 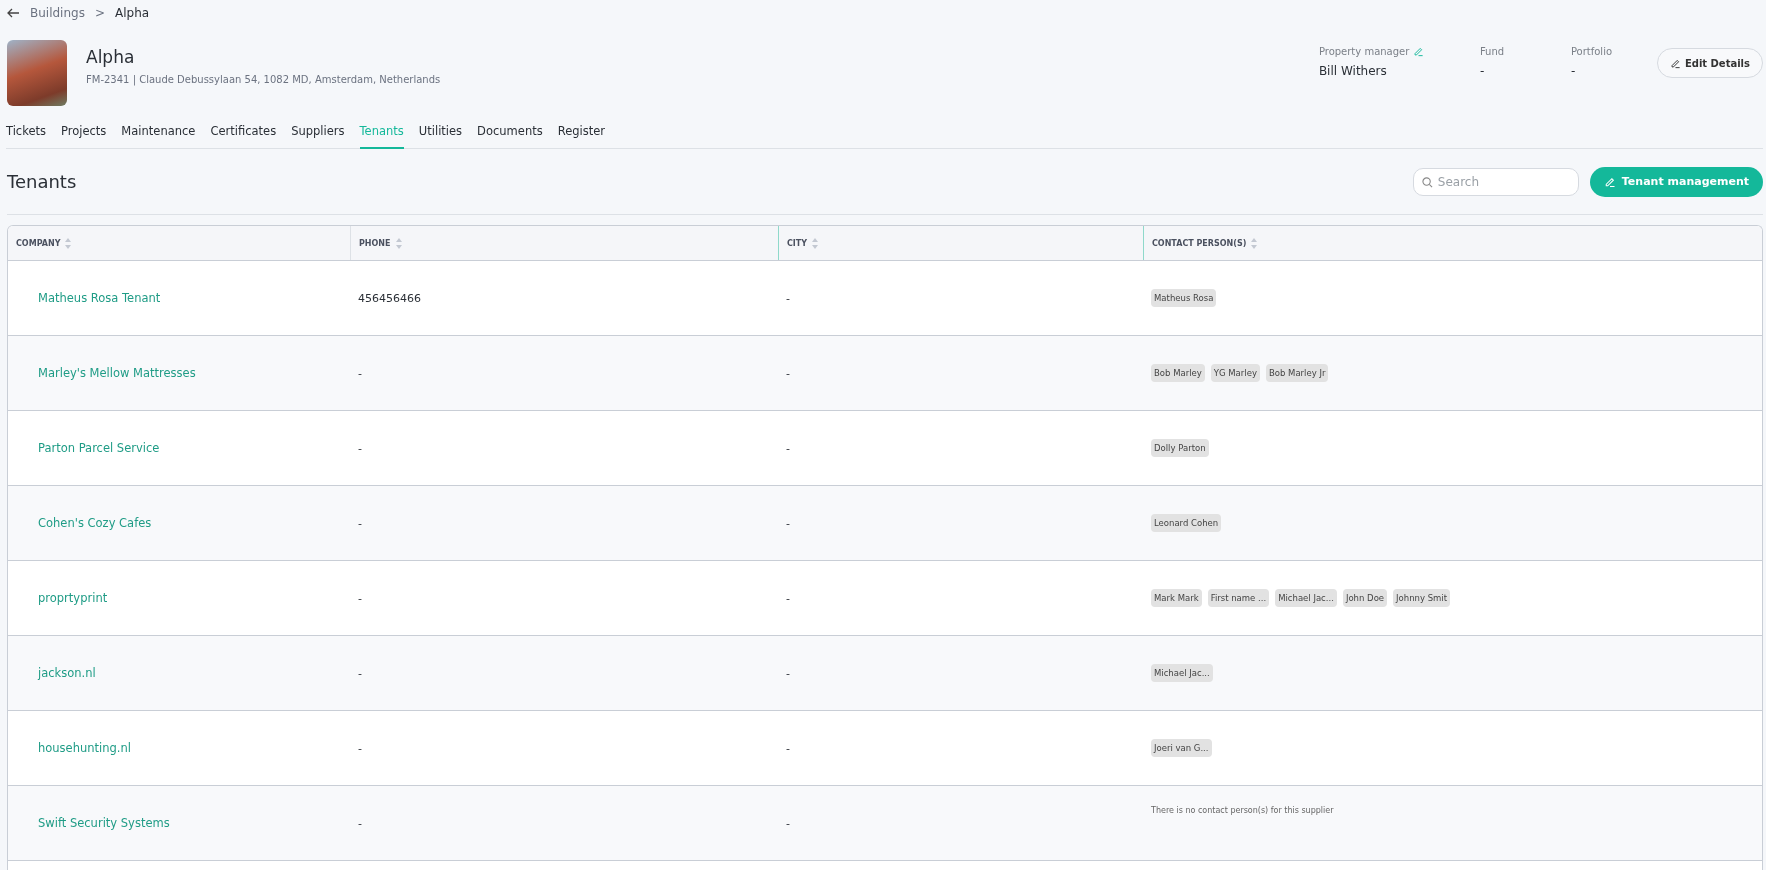 What do you see at coordinates (510, 133) in the screenshot?
I see `tab: Documents` at bounding box center [510, 133].